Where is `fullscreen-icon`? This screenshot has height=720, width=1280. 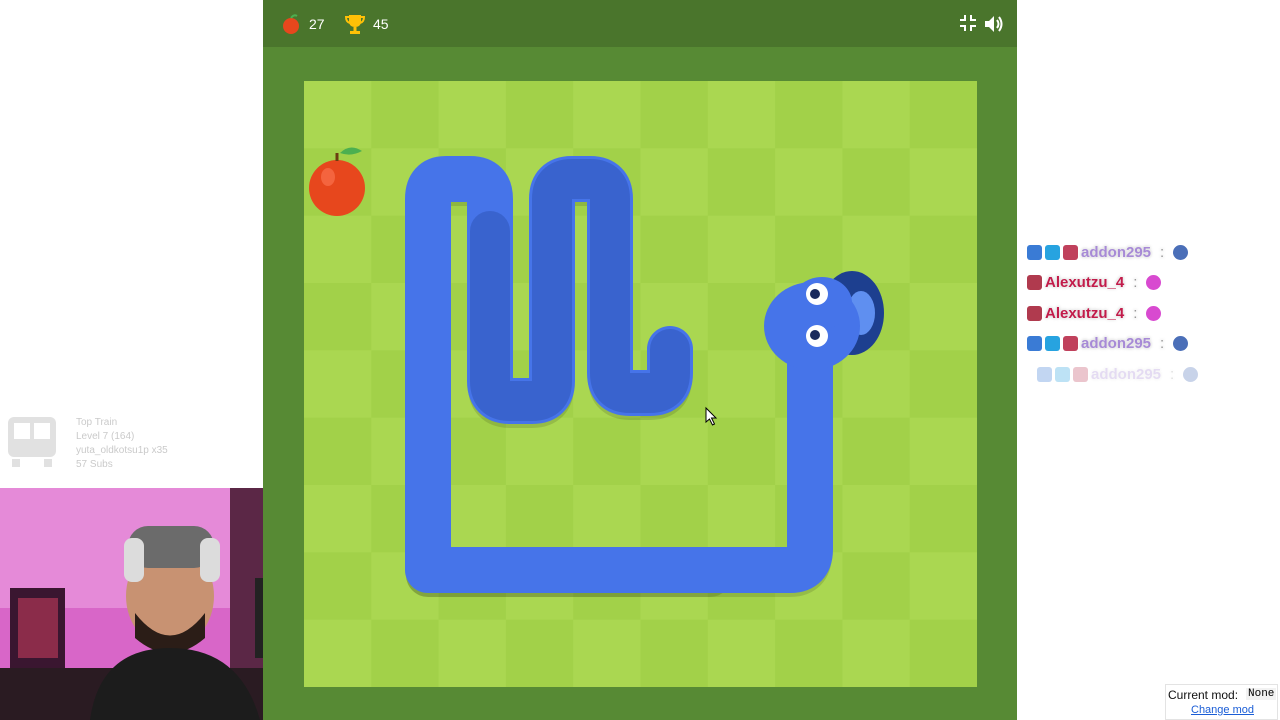 fullscreen-icon is located at coordinates (968, 23).